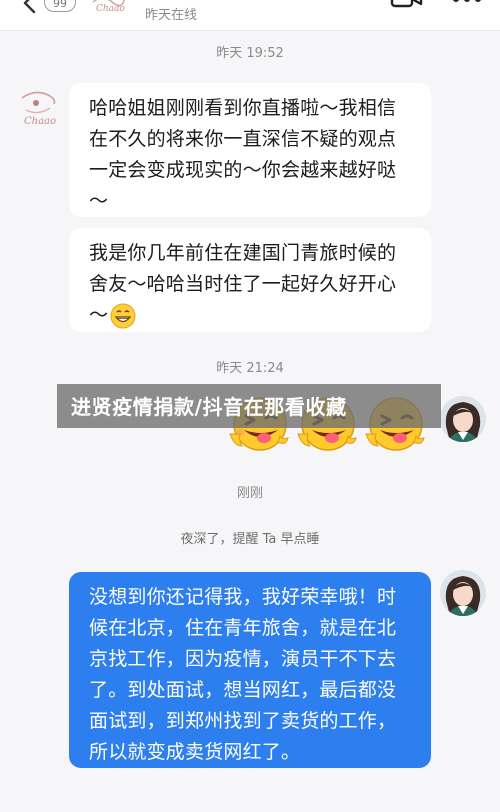 Image resolution: width=500 pixels, height=812 pixels. I want to click on video-call-icon, so click(407, 5).